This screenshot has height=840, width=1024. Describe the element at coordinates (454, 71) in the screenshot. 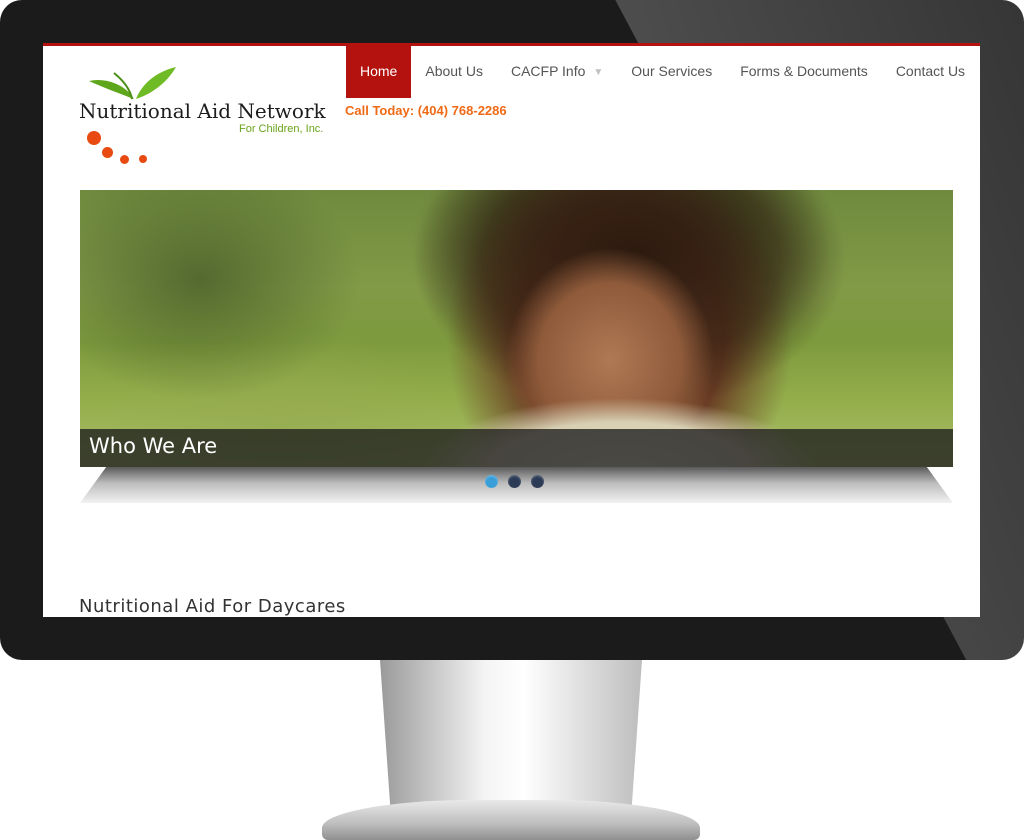

I see `nav-item-about-us: About Us` at that location.